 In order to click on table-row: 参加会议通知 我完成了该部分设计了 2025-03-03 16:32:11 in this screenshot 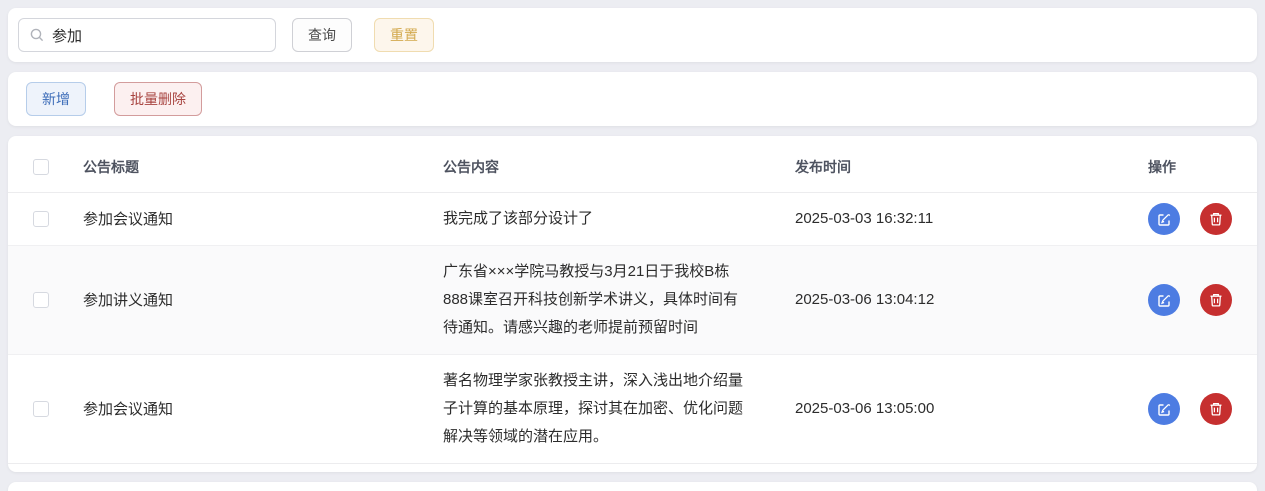, I will do `click(632, 219)`.